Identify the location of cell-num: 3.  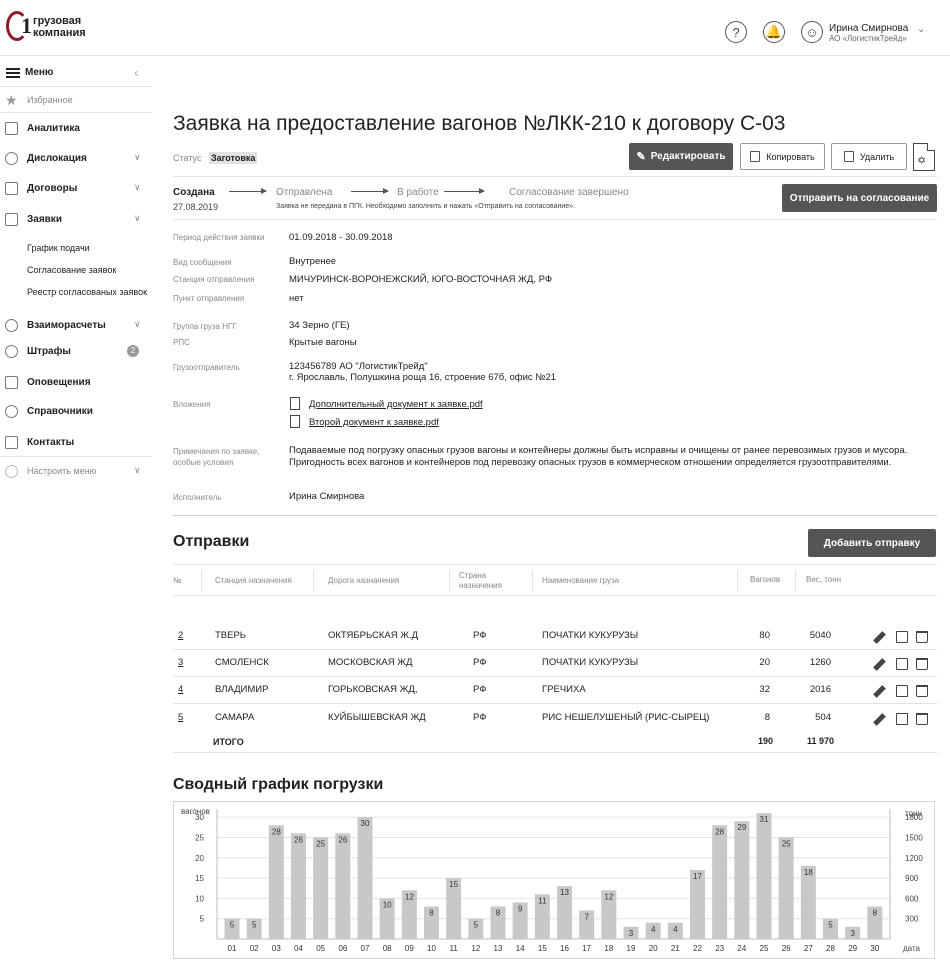
(180, 662).